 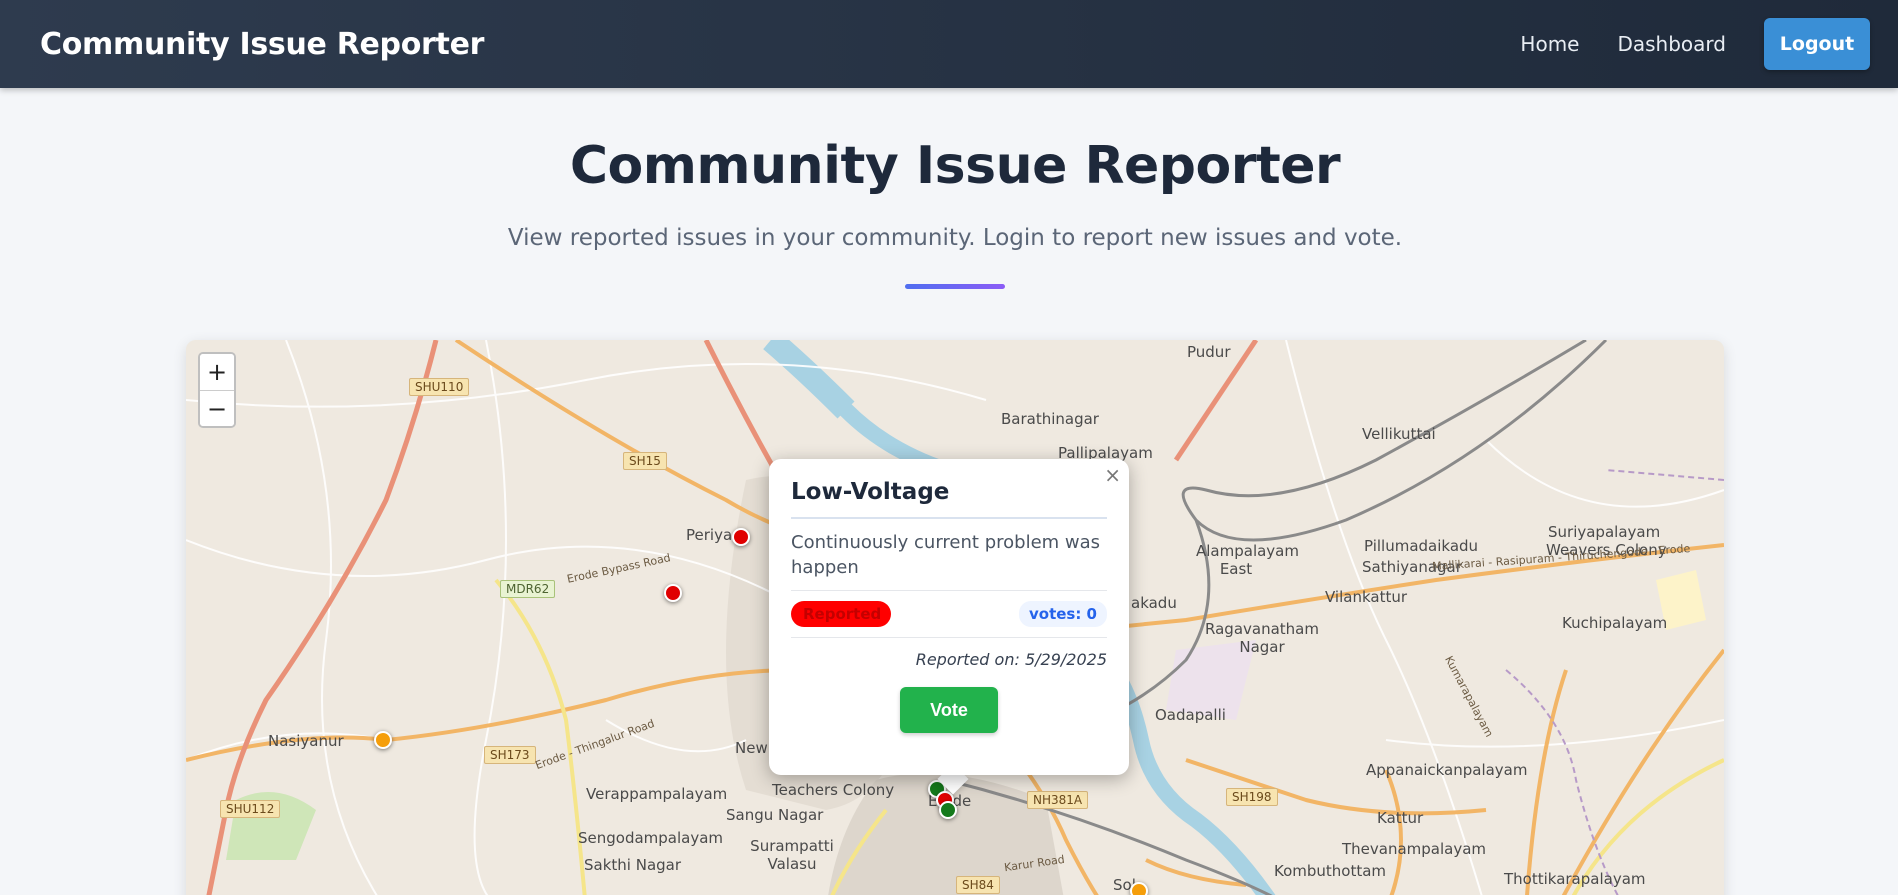 What do you see at coordinates (792, 855) in the screenshot?
I see `place-label: Surampatti Valasu` at bounding box center [792, 855].